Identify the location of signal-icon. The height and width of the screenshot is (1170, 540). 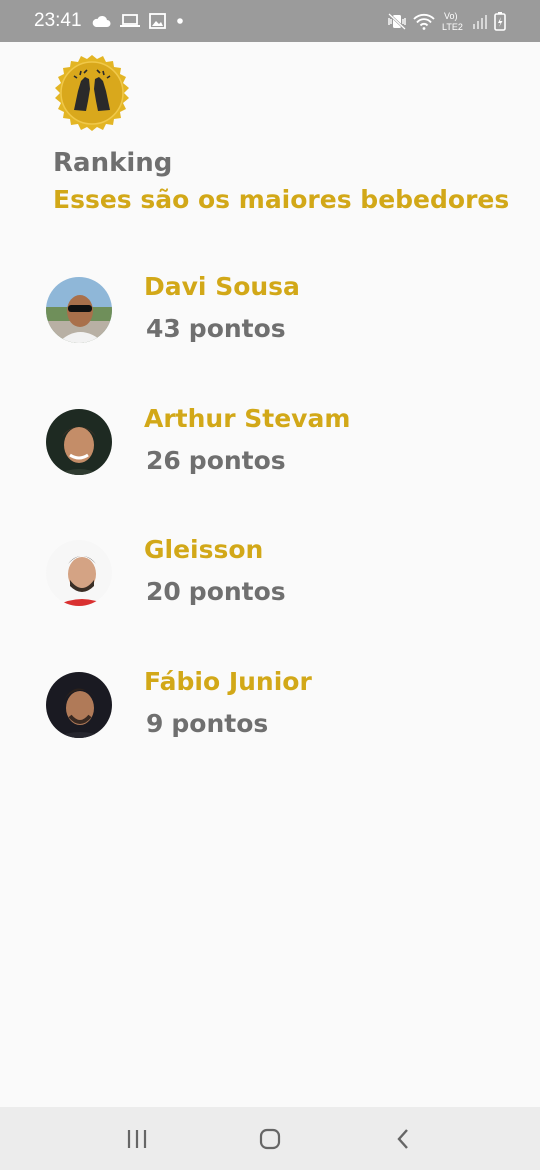
(480, 21).